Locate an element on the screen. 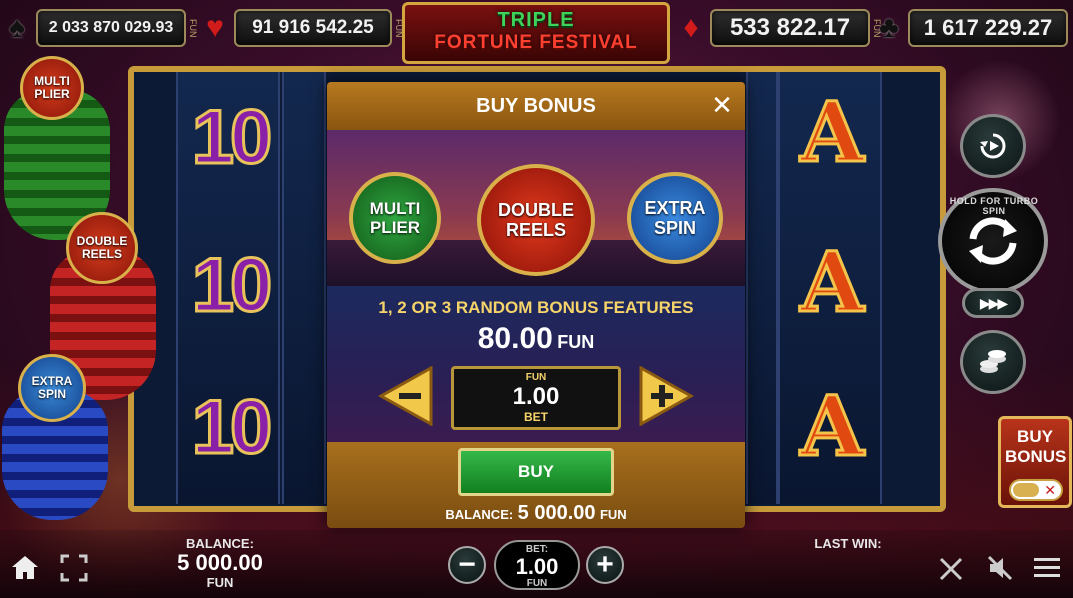 The image size is (1073, 598). turbo-button: ▶▶▶ is located at coordinates (993, 303).